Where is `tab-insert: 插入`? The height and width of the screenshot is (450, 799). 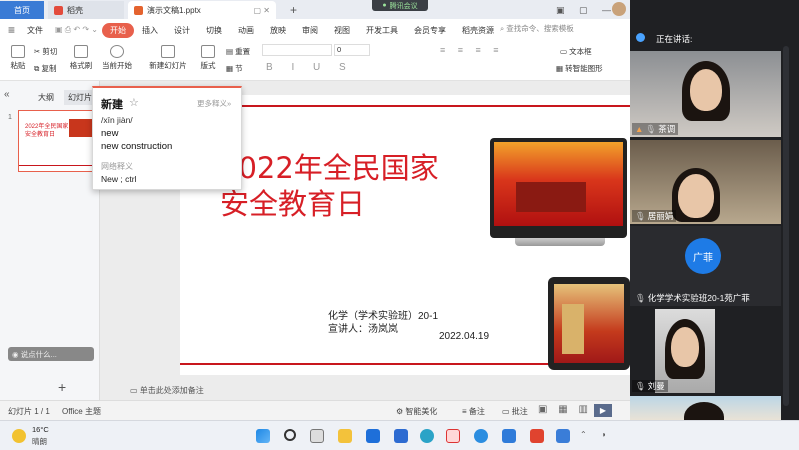 tab-insert: 插入 is located at coordinates (150, 30).